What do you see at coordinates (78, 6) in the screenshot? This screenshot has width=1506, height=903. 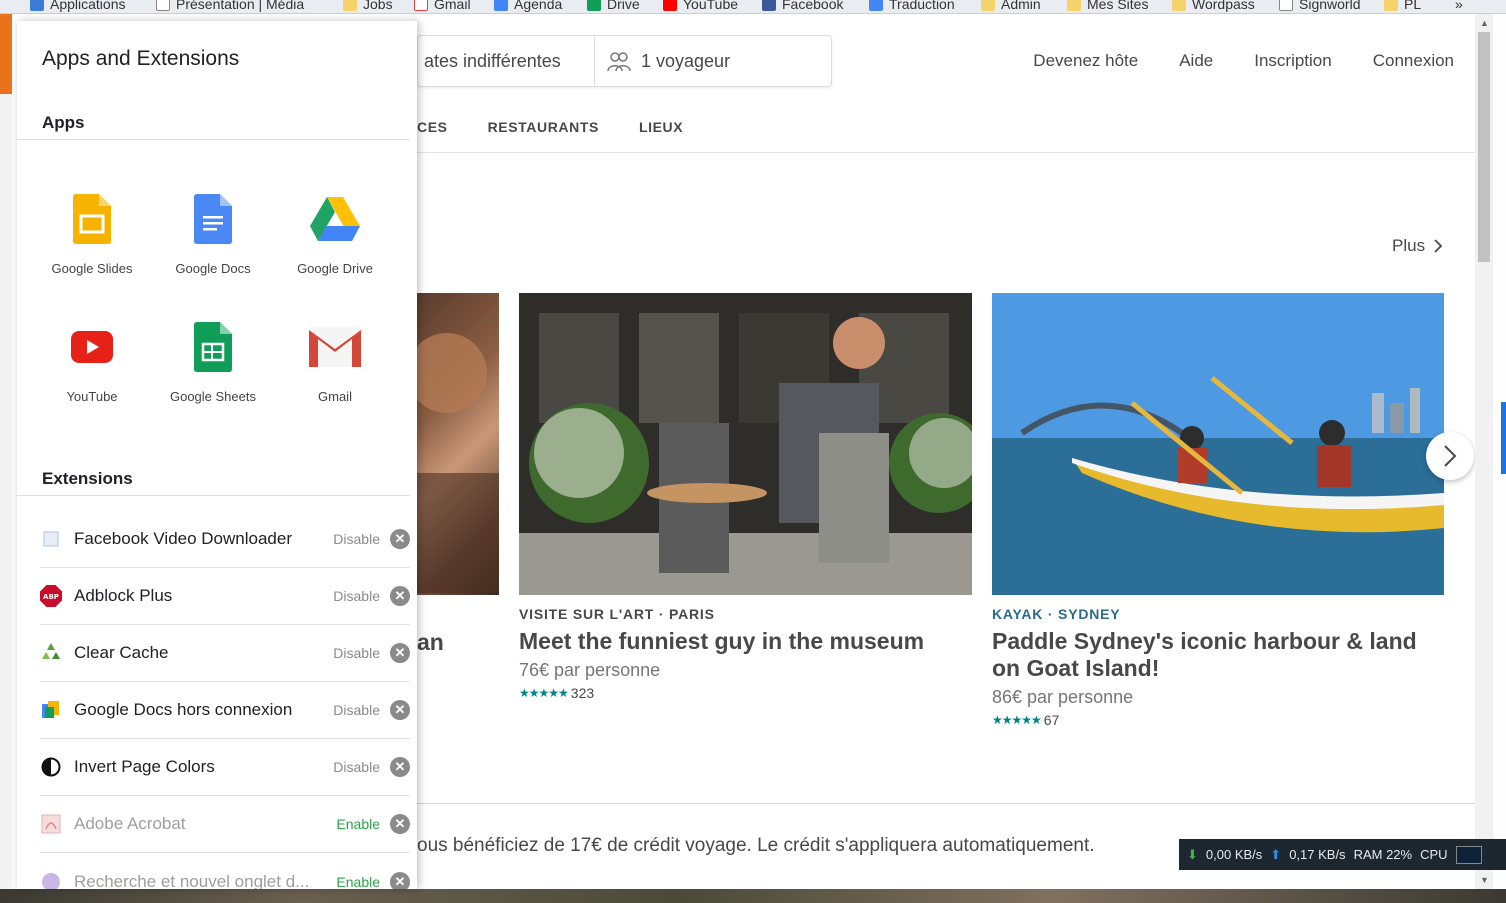 I see `bookmark-applications: Applications` at bounding box center [78, 6].